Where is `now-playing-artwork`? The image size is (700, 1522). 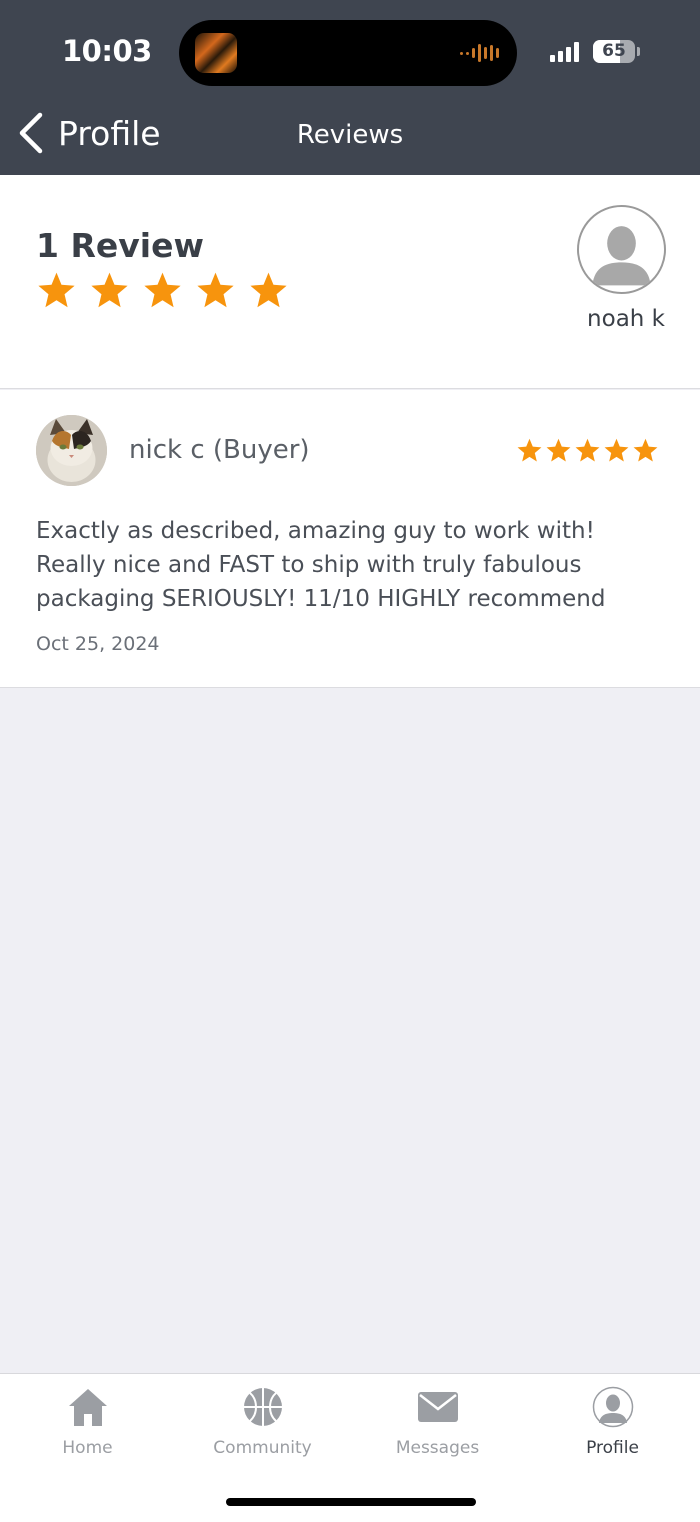 now-playing-artwork is located at coordinates (216, 53).